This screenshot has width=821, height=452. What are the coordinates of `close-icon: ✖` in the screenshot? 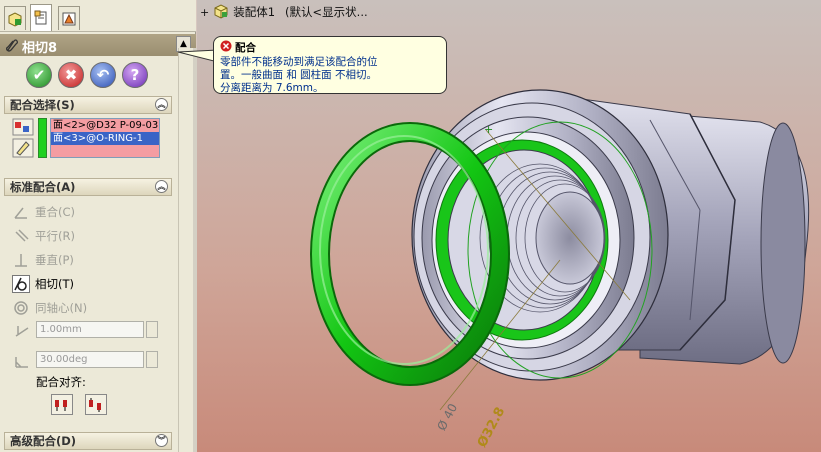 It's located at (71, 75).